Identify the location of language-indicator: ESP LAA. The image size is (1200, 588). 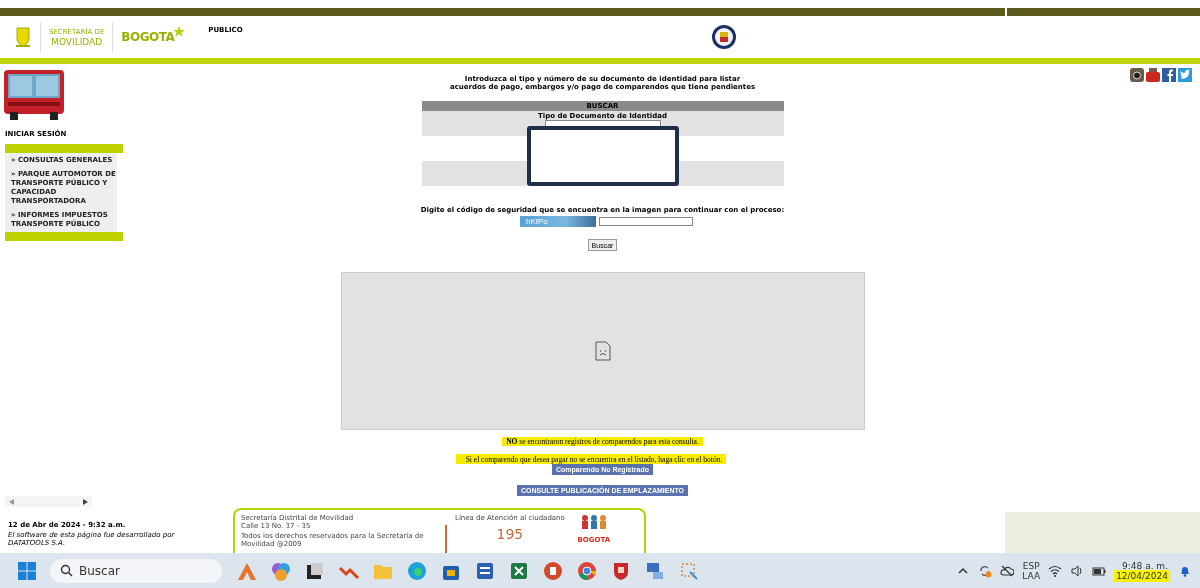
(1031, 570).